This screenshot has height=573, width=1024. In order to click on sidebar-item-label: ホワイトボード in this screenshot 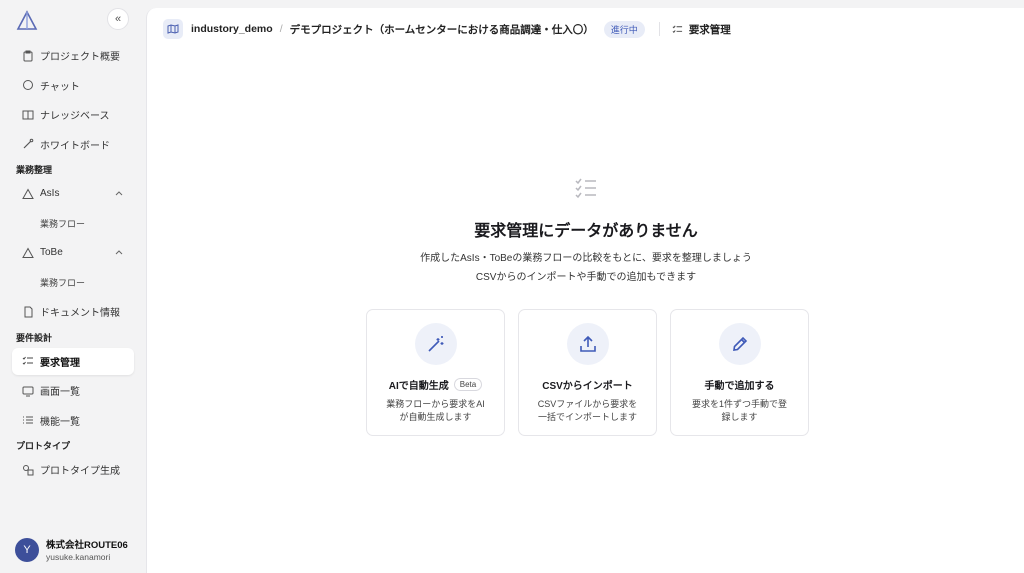, I will do `click(75, 146)`.